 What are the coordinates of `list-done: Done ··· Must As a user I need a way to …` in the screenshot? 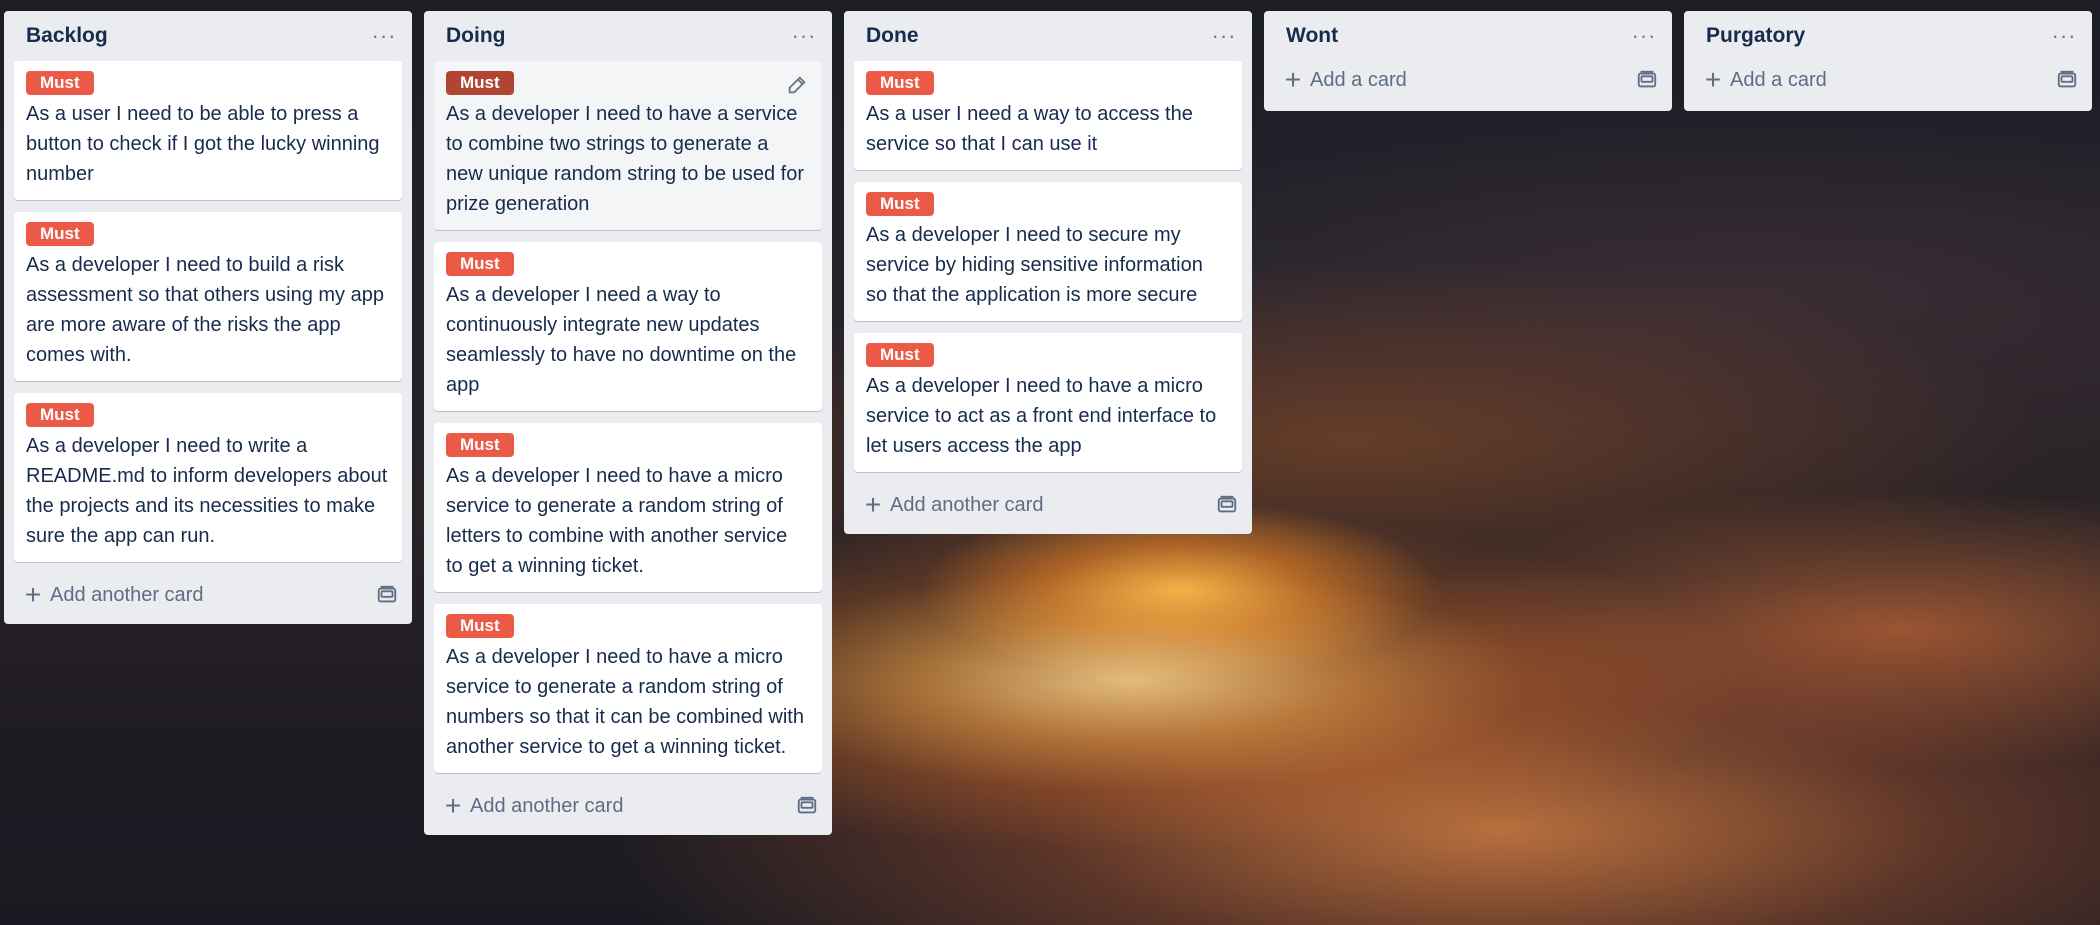 It's located at (1048, 272).